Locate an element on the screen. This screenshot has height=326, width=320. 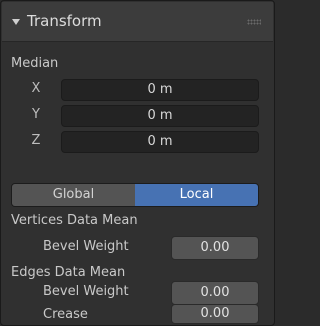
crease-field: 0.00 is located at coordinates (215, 314).